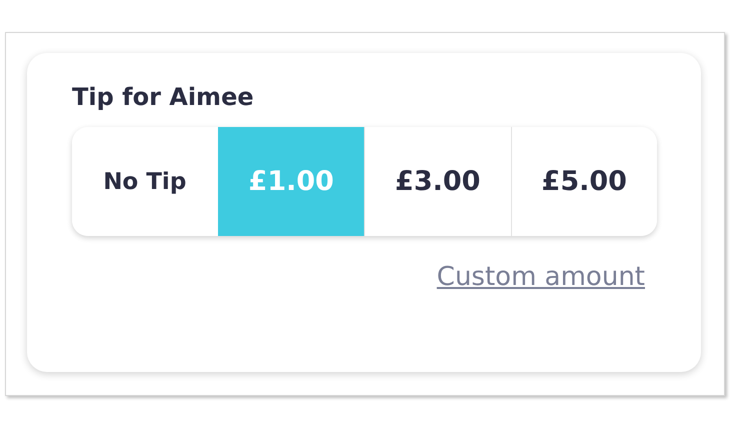 This screenshot has width=735, height=428. What do you see at coordinates (163, 97) in the screenshot?
I see `tip-title: Tip for Aimee` at bounding box center [163, 97].